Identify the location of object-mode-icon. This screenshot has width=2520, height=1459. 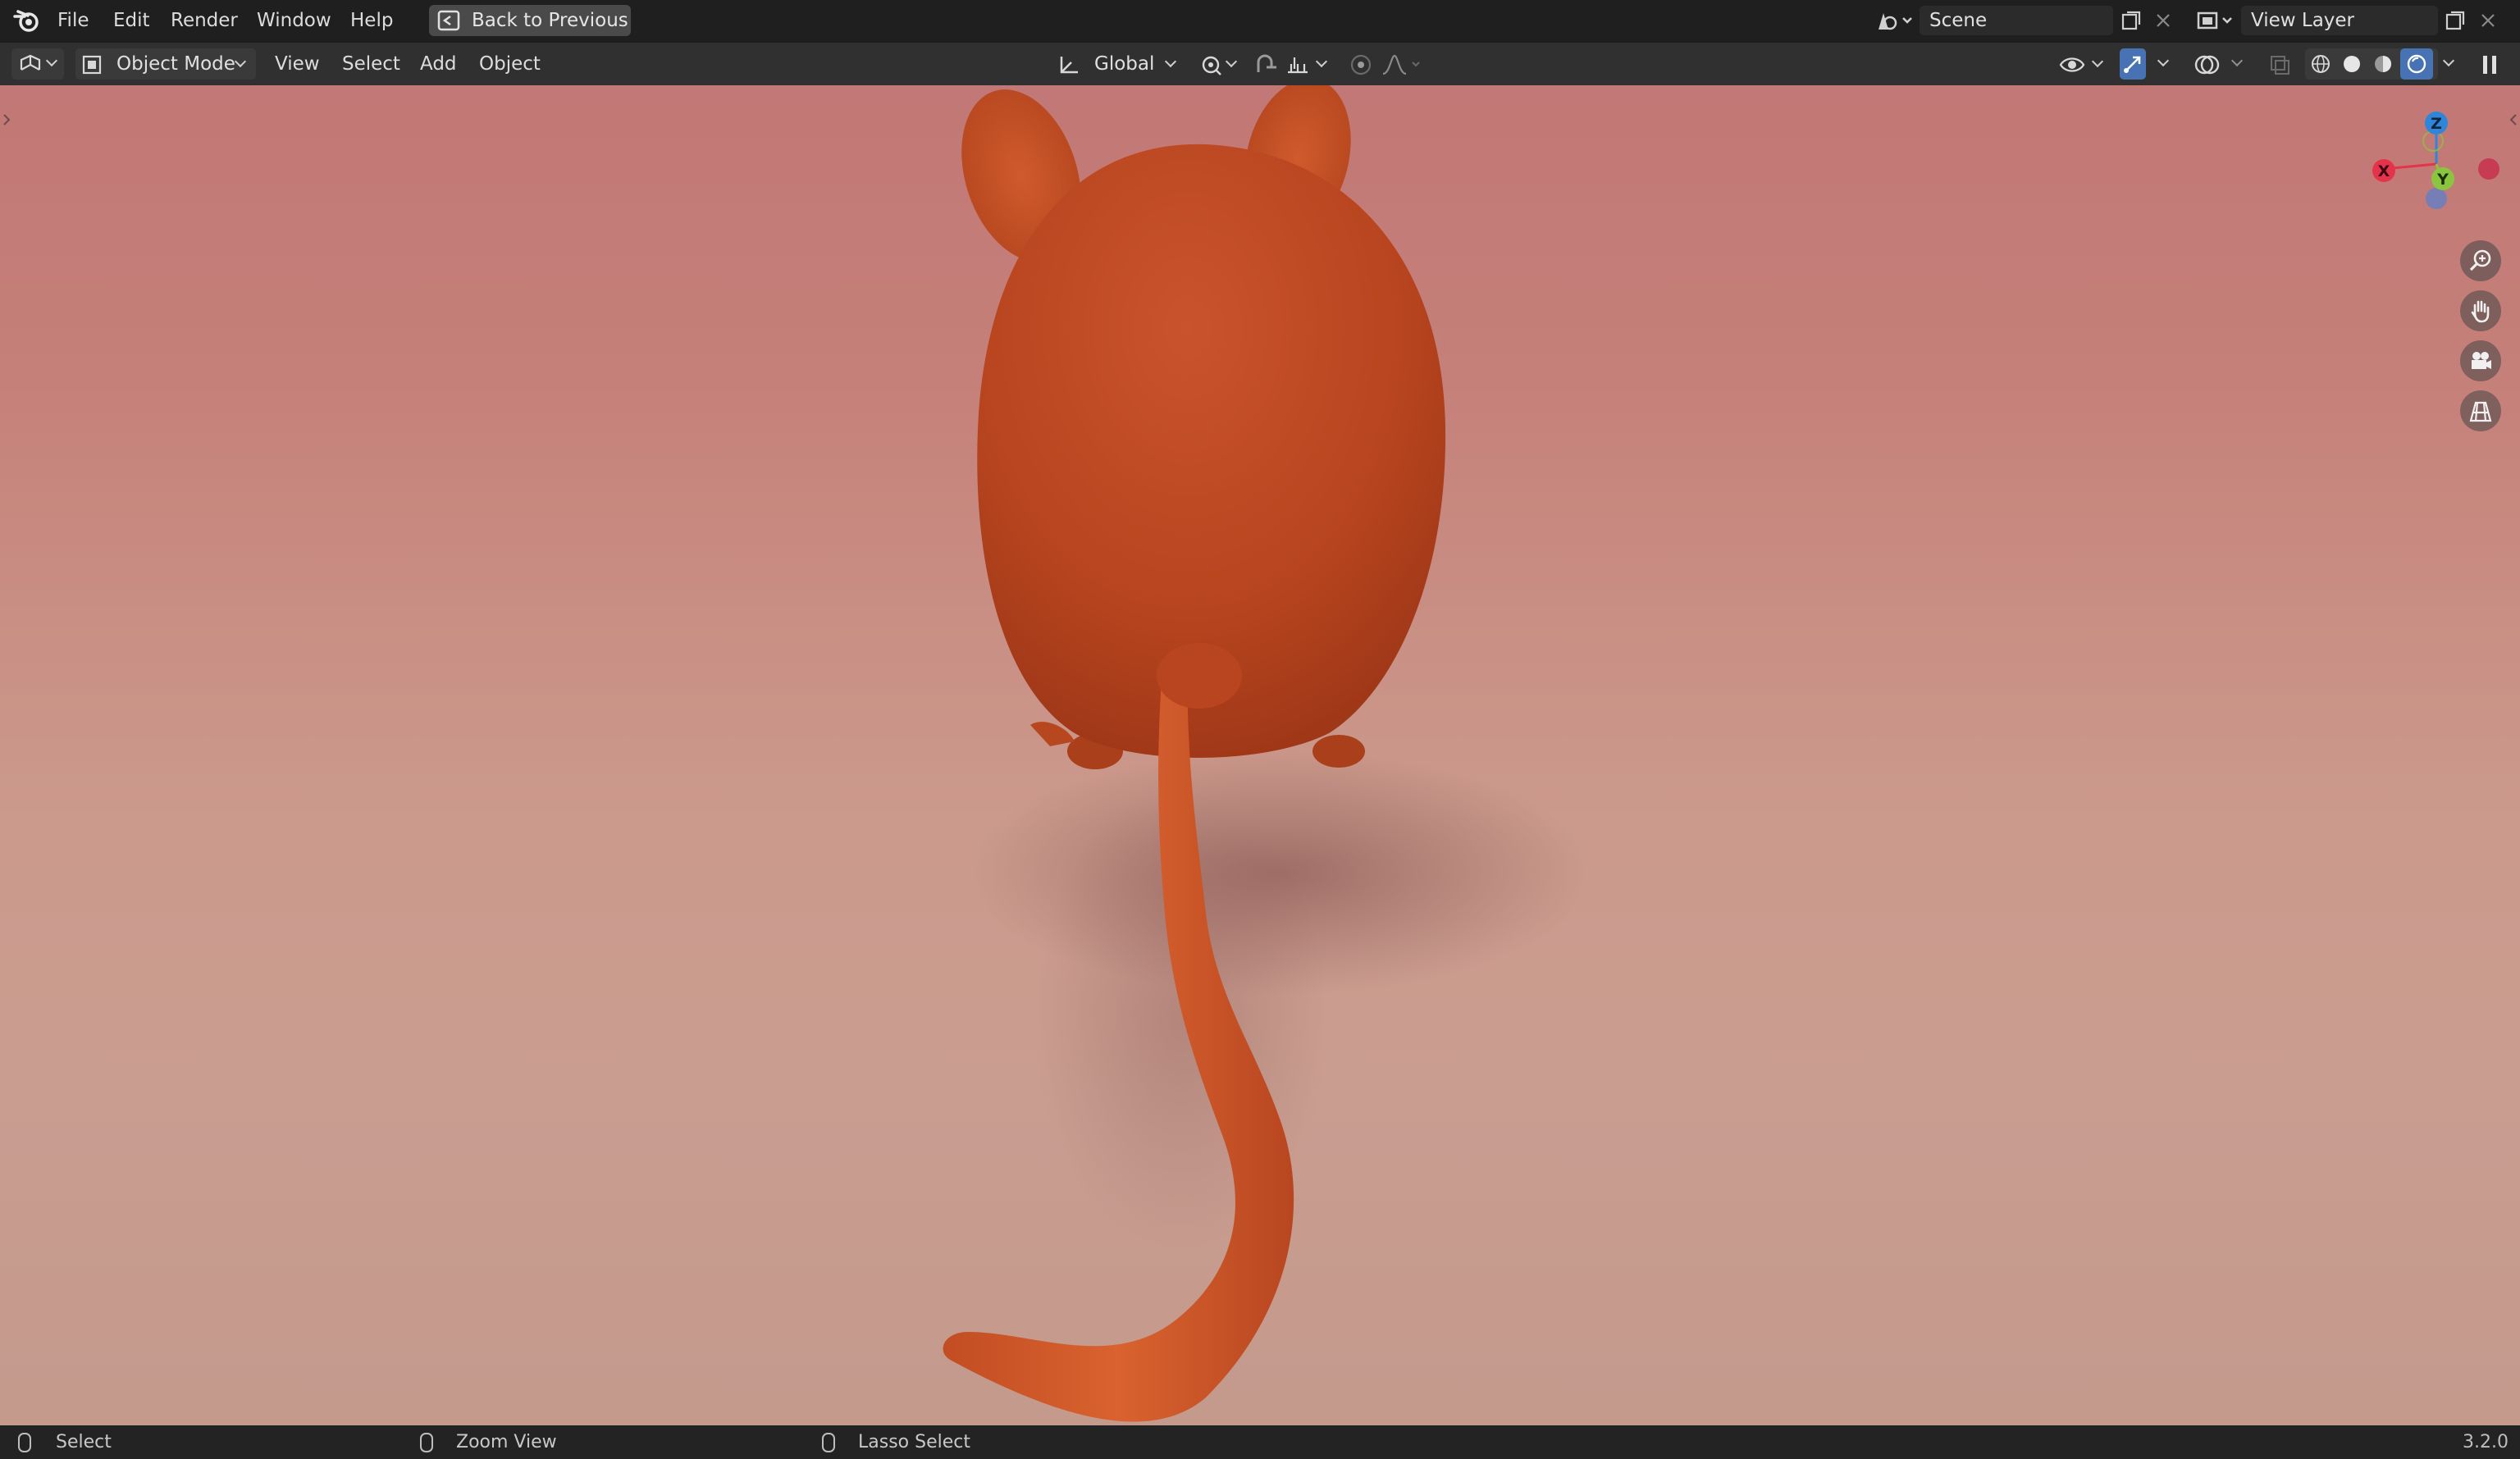
(92, 65).